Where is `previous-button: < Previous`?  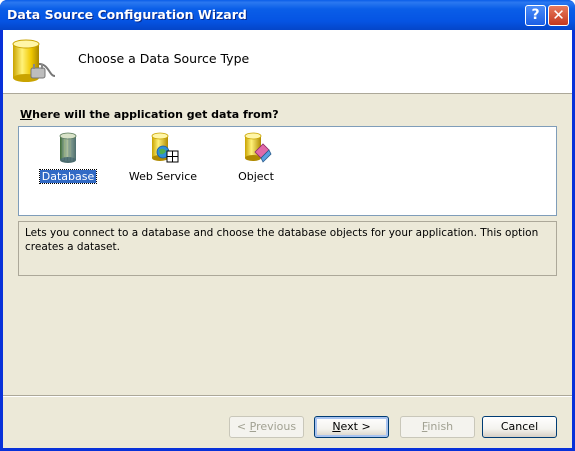 previous-button: < Previous is located at coordinates (266, 427).